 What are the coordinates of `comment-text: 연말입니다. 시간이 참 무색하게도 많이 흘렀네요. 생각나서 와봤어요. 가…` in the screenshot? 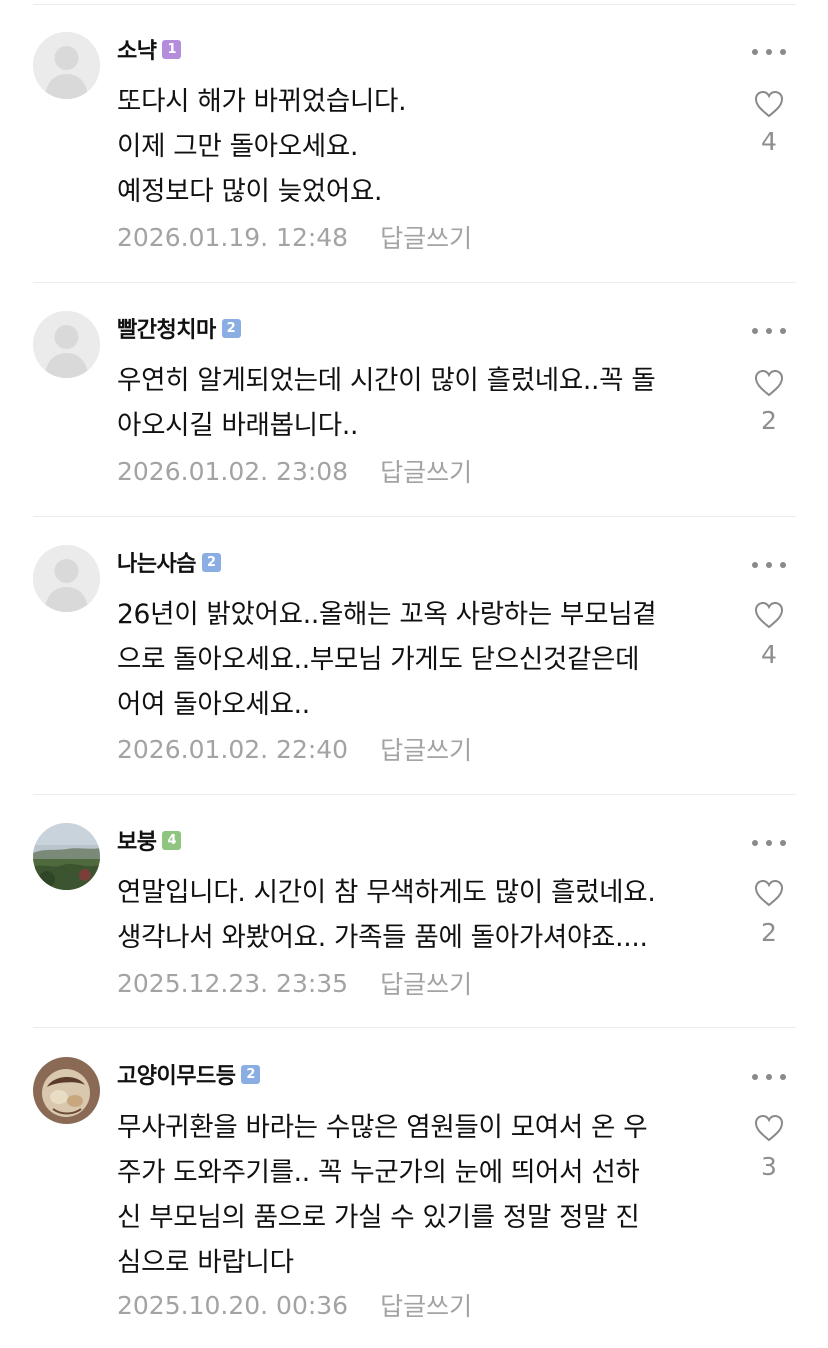 It's located at (386, 915).